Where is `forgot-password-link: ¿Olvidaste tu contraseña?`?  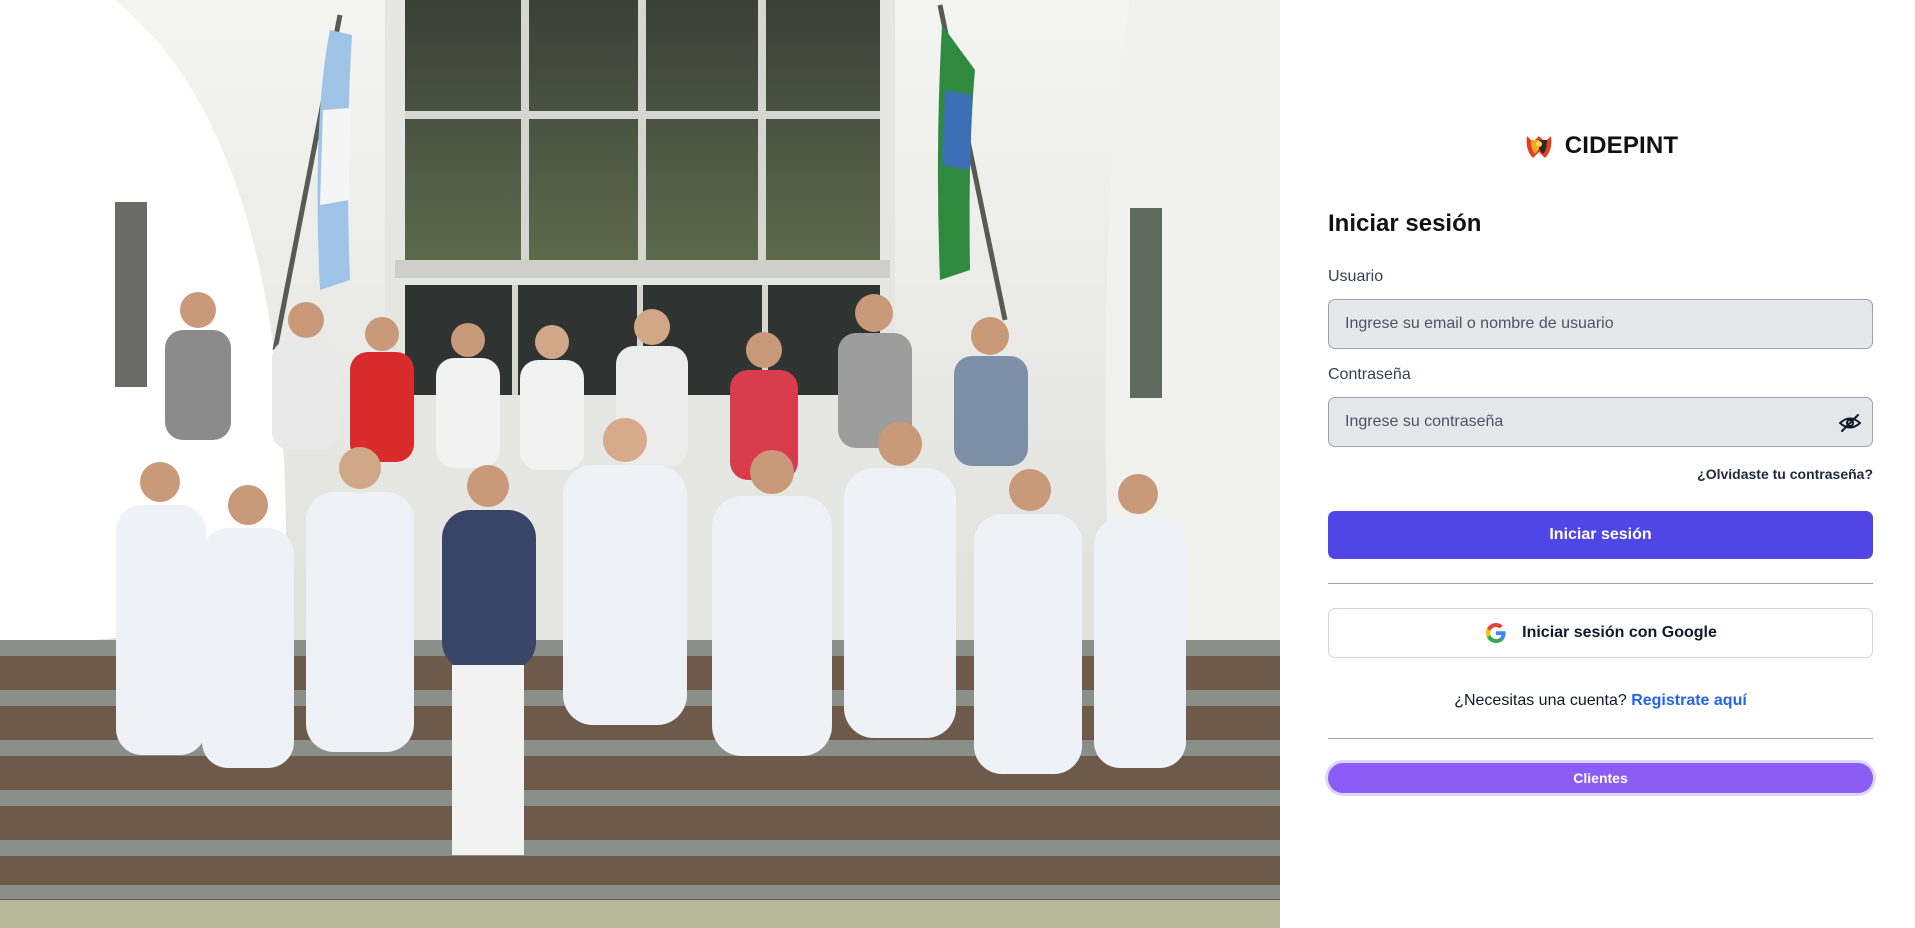 forgot-password-link: ¿Olvidaste tu contraseña? is located at coordinates (1785, 474).